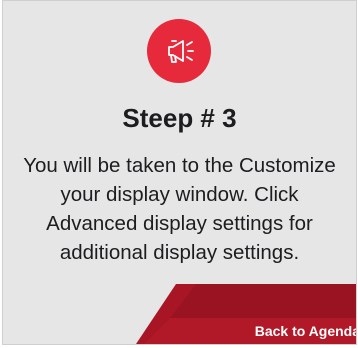 The image size is (358, 348). Describe the element at coordinates (305, 331) in the screenshot. I see `back-to-agenda-link: Back to Agenda` at that location.